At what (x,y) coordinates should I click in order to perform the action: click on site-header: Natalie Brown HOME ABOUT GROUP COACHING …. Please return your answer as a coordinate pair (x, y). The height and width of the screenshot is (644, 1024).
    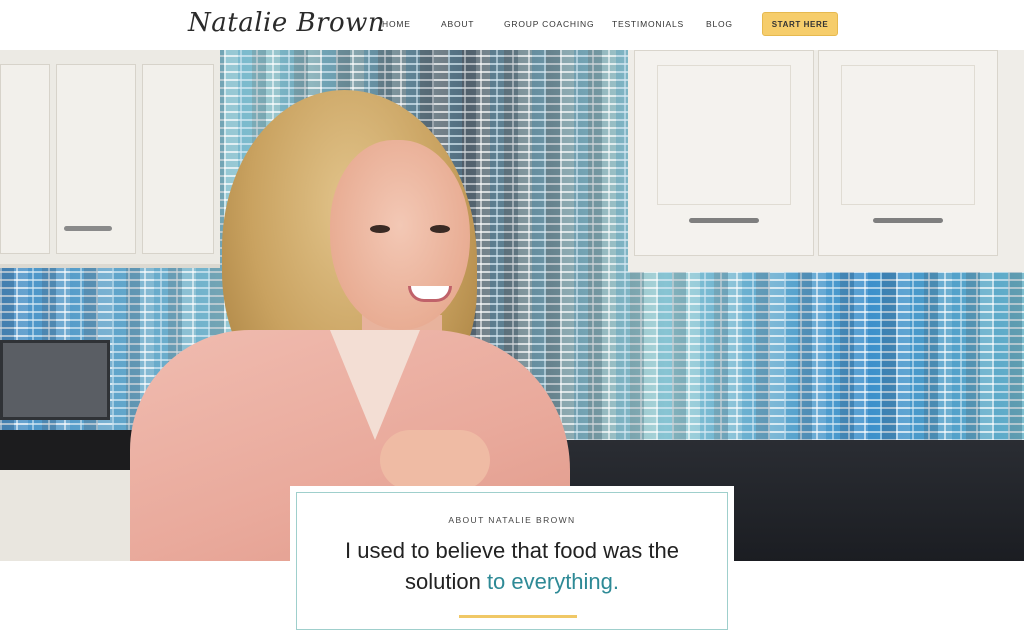
    Looking at the image, I should click on (512, 25).